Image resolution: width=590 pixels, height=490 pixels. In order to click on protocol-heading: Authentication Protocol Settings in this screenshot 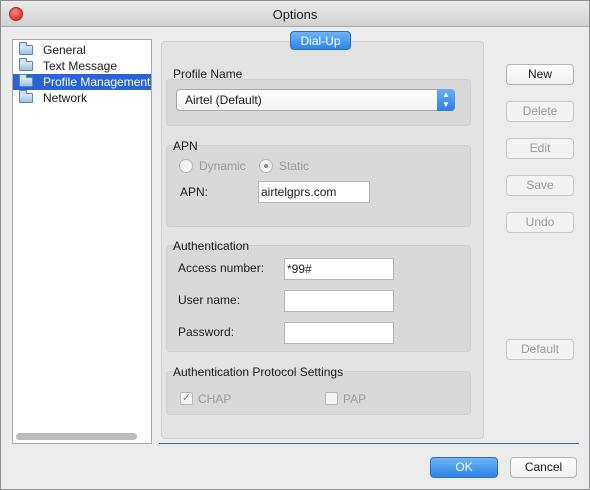, I will do `click(258, 372)`.